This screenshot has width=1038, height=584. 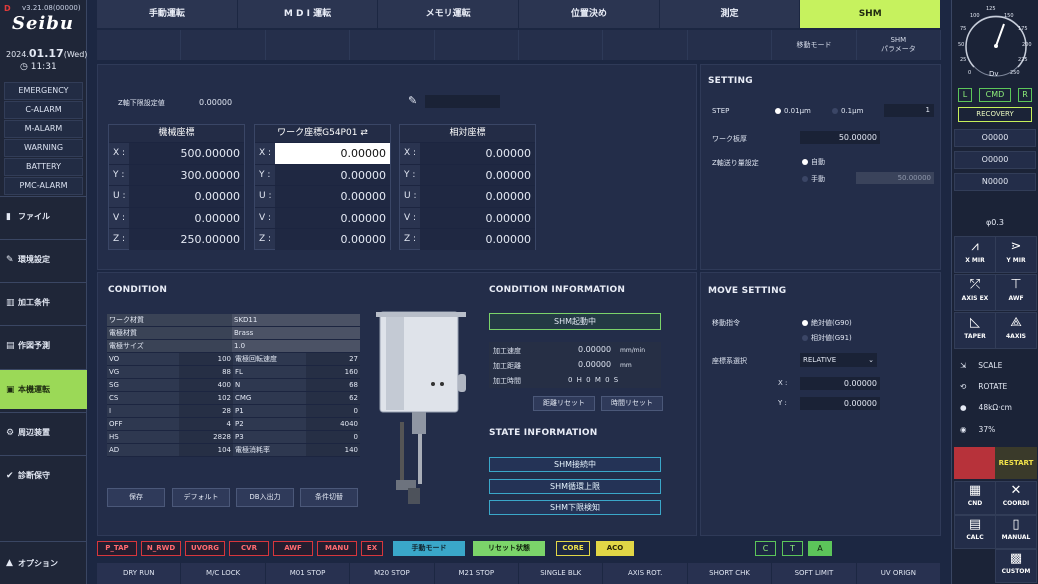 I want to click on nav-diagnosis: ✔ 診断保守, so click(x=43, y=475).